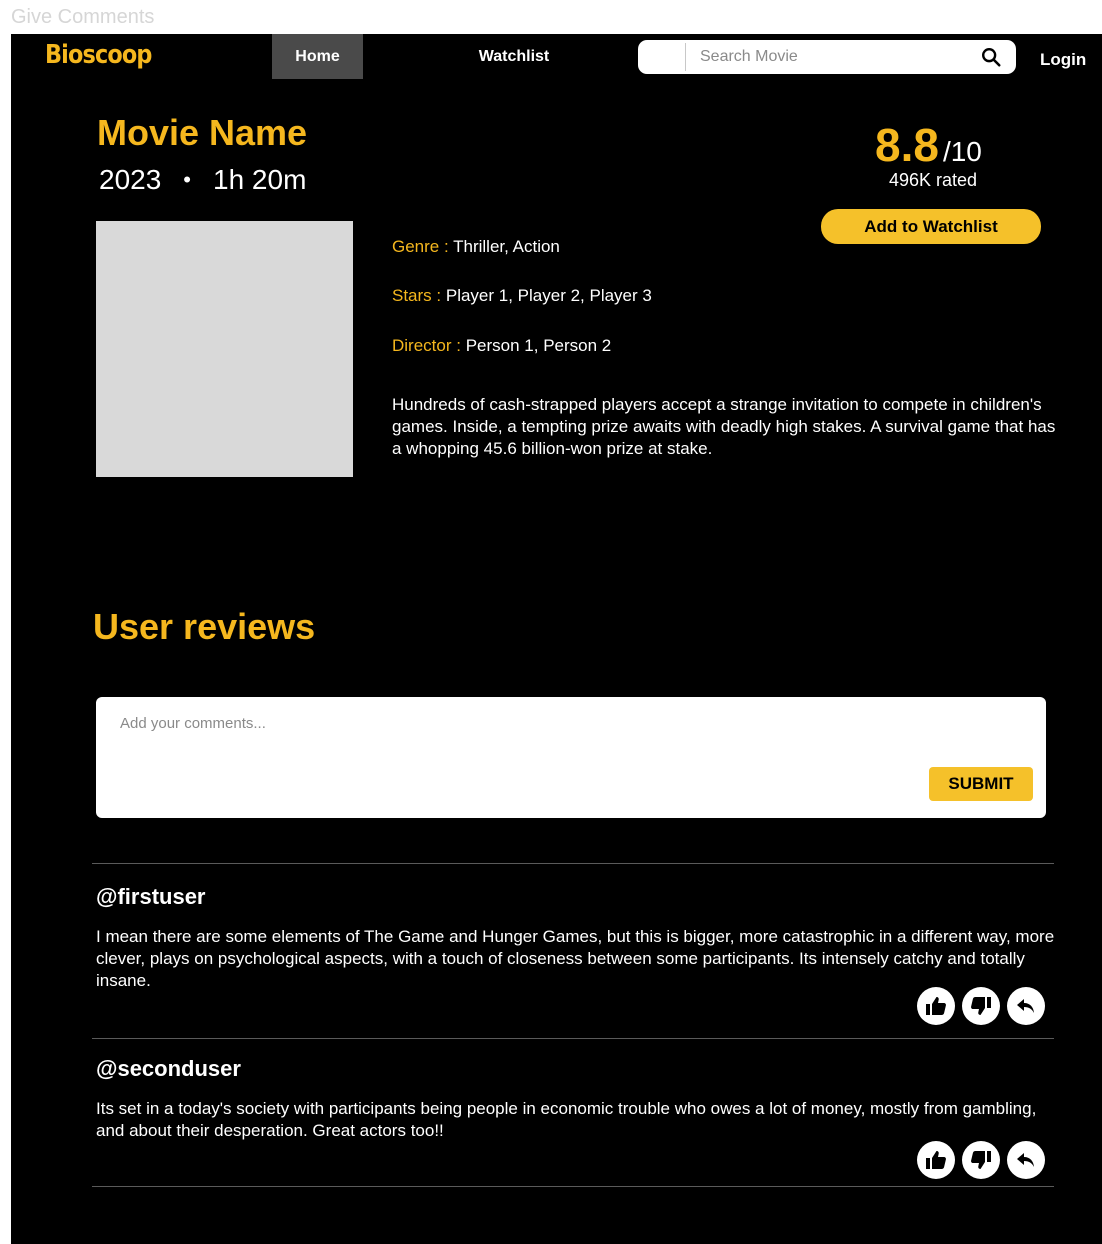 The width and height of the screenshot is (1102, 1244). Describe the element at coordinates (83, 17) in the screenshot. I see `frame-label: Give Comments` at that location.